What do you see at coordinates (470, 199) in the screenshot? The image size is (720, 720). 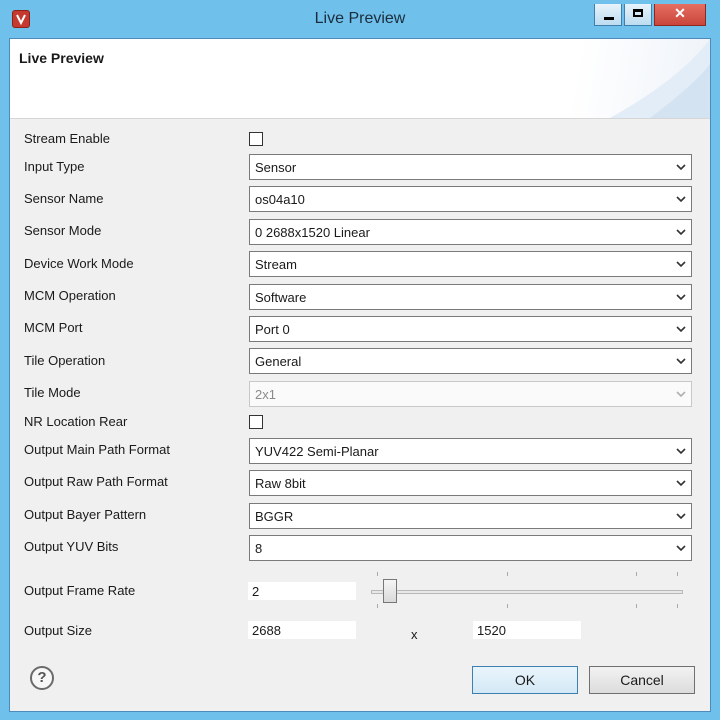 I see `sensor-name-select: os04a10` at bounding box center [470, 199].